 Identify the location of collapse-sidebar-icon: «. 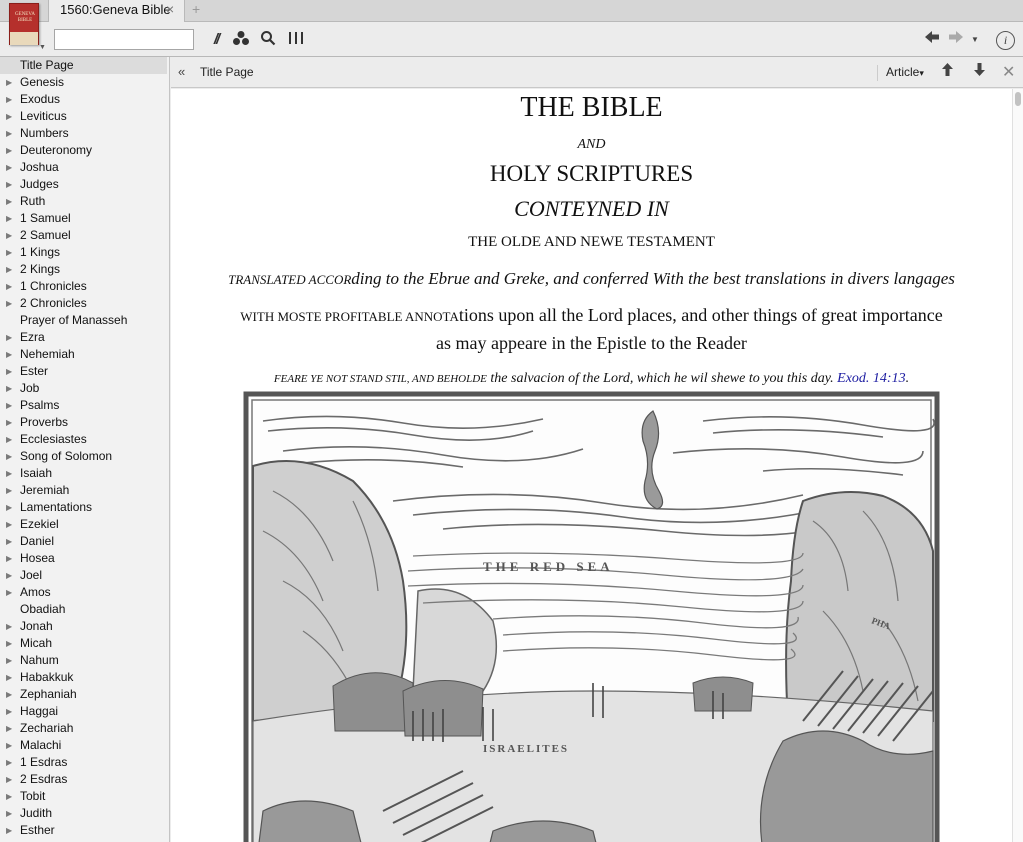
(181, 71).